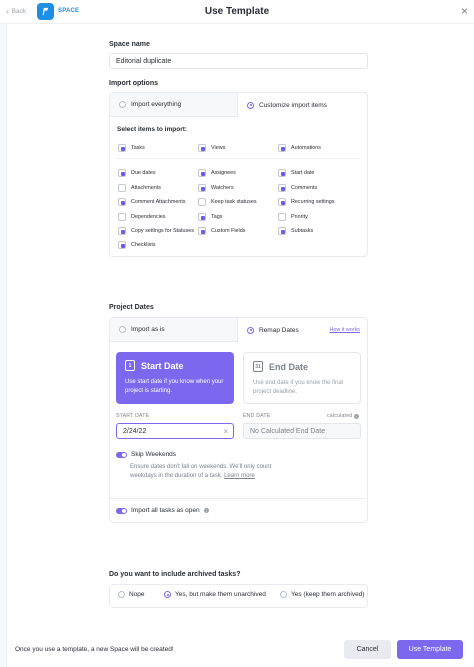 This screenshot has height=667, width=474. What do you see at coordinates (130, 365) in the screenshot?
I see `calendar-icon: 1` at bounding box center [130, 365].